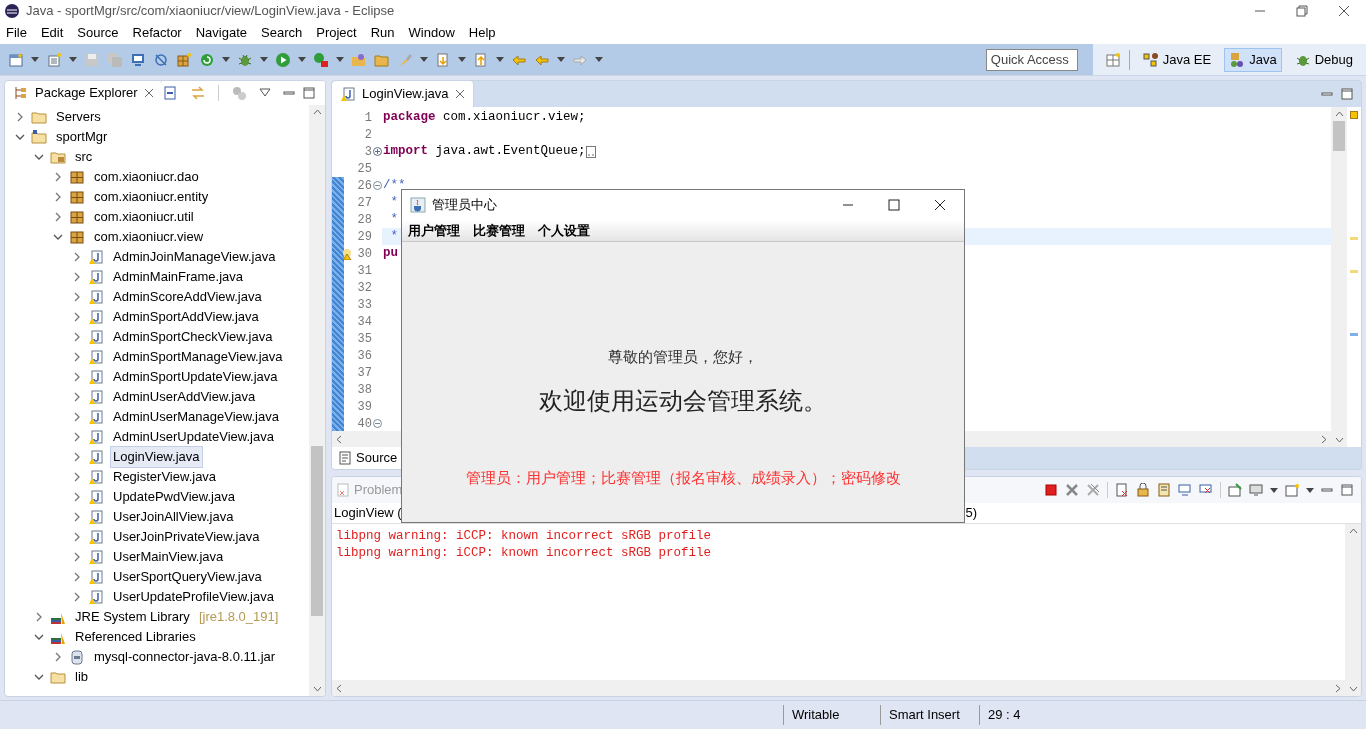 Image resolution: width=1366 pixels, height=729 pixels. Describe the element at coordinates (168, 557) in the screenshot. I see `tree-item: UserMainView.java` at that location.